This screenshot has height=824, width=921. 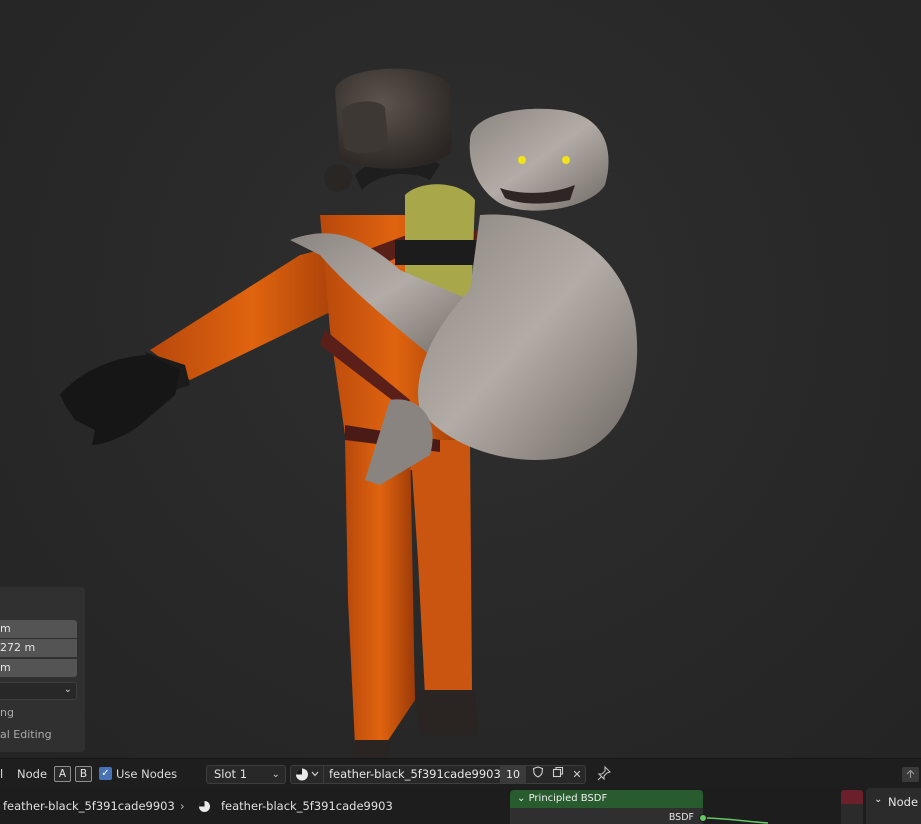 I want to click on operation-dropdown: ⌄, so click(x=38, y=691).